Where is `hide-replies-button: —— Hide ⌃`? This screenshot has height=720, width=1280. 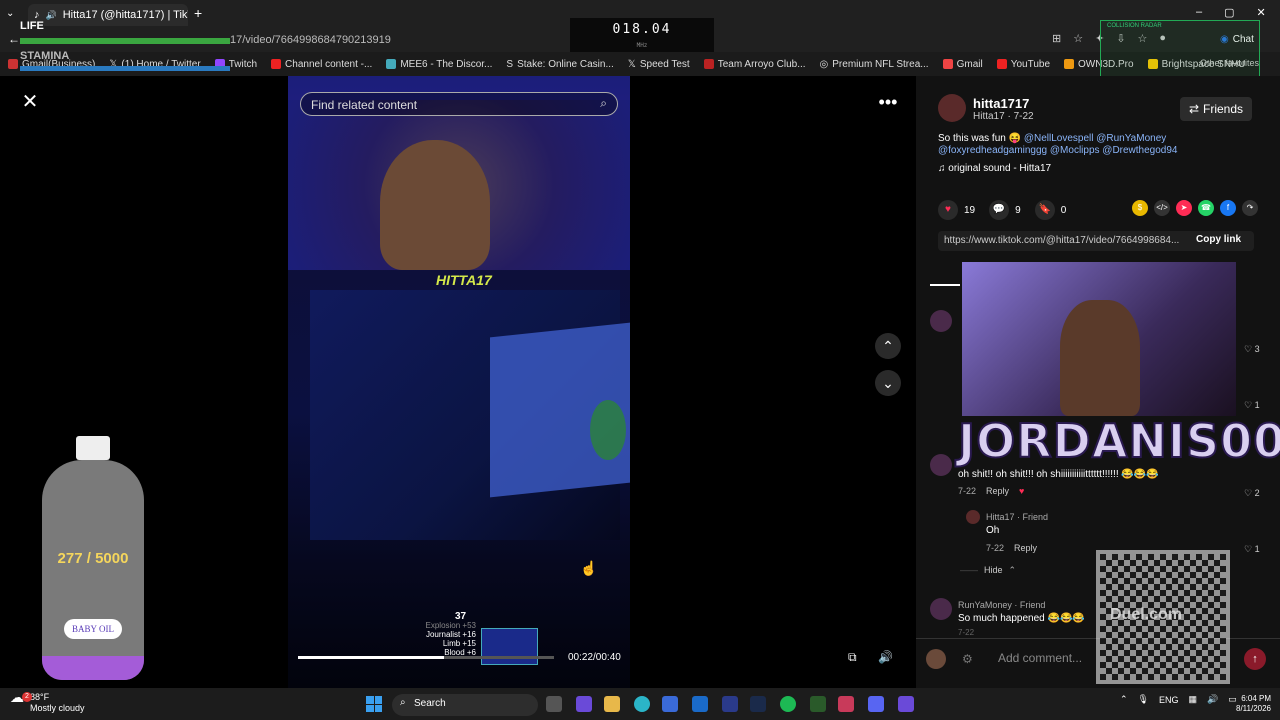 hide-replies-button: —— Hide ⌃ is located at coordinates (988, 570).